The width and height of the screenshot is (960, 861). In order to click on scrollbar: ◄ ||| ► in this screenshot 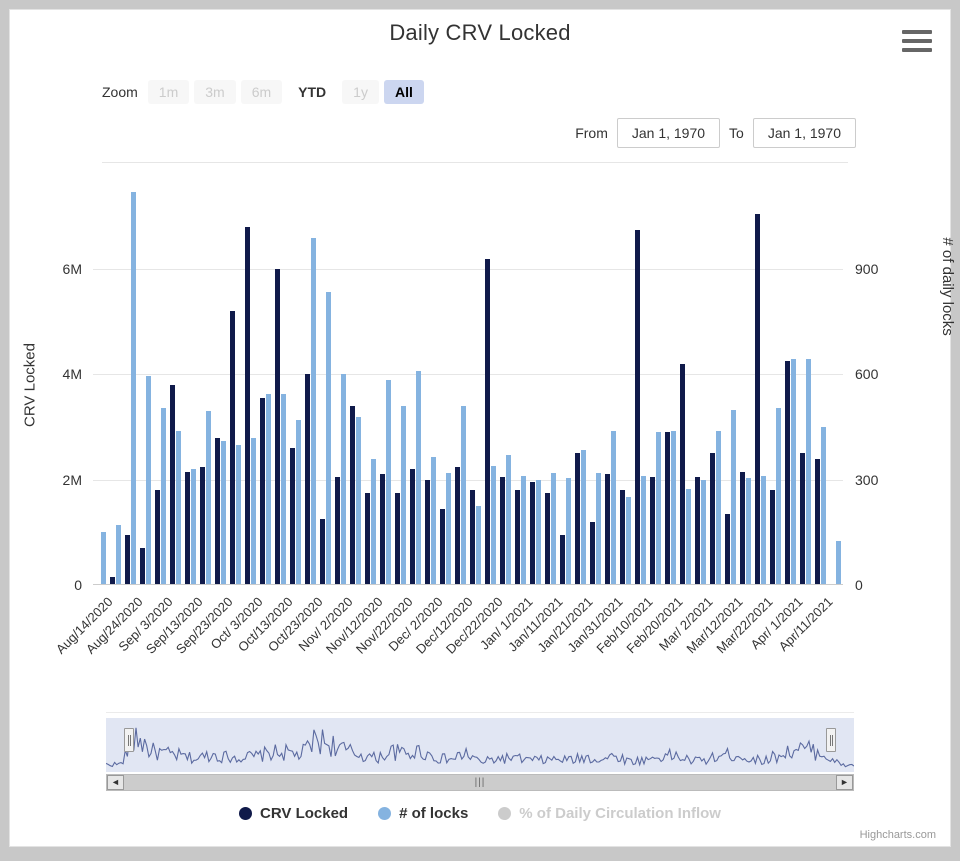, I will do `click(480, 782)`.